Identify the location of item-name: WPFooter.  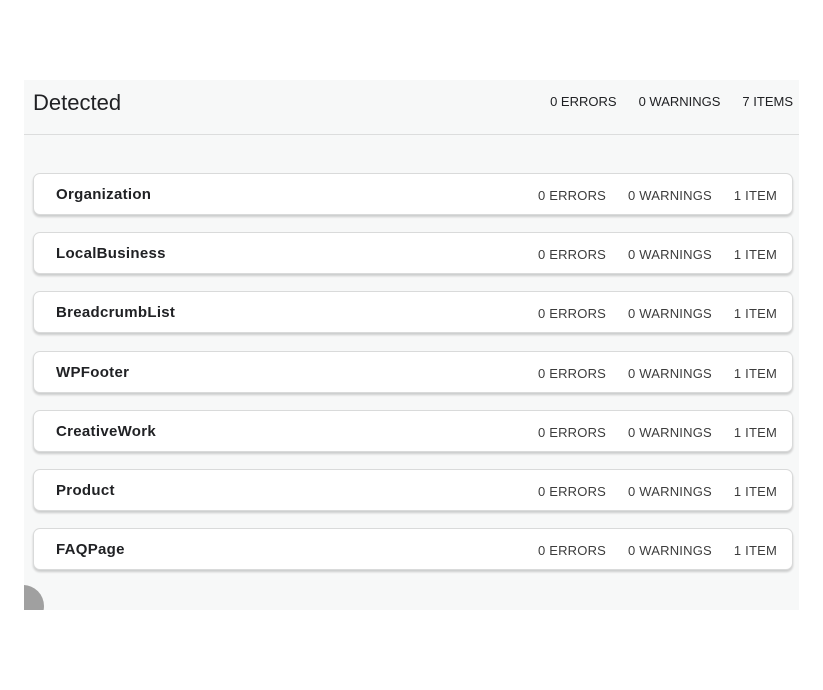
(93, 372).